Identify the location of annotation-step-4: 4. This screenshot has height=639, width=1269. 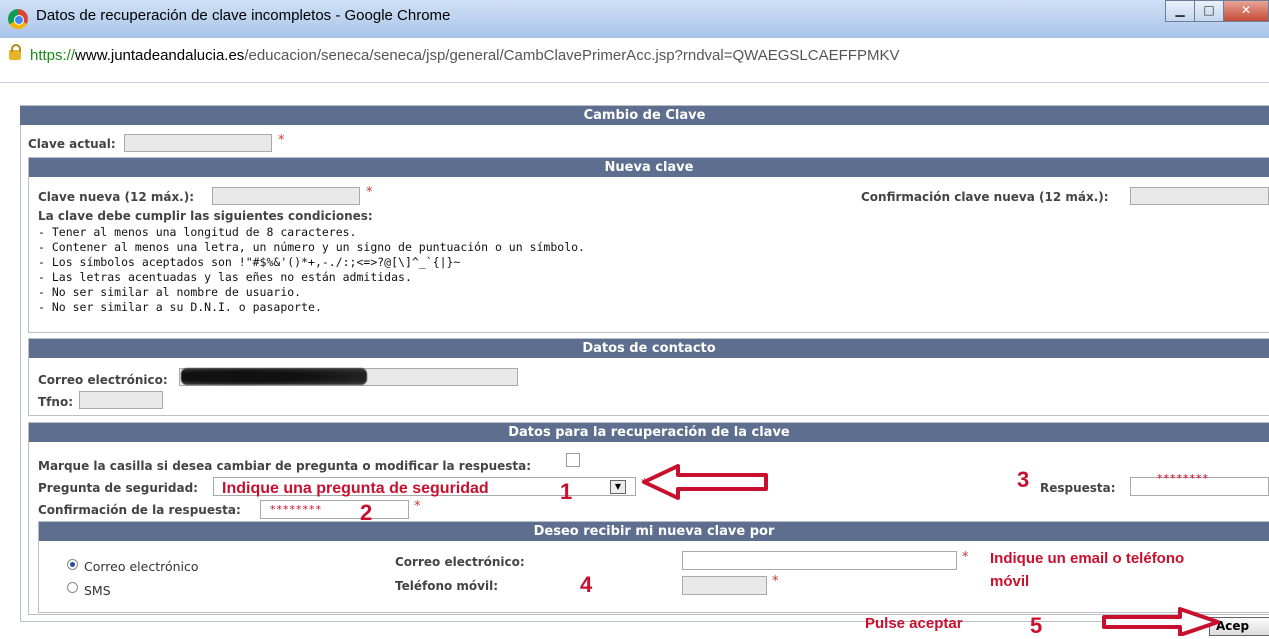
(586, 584).